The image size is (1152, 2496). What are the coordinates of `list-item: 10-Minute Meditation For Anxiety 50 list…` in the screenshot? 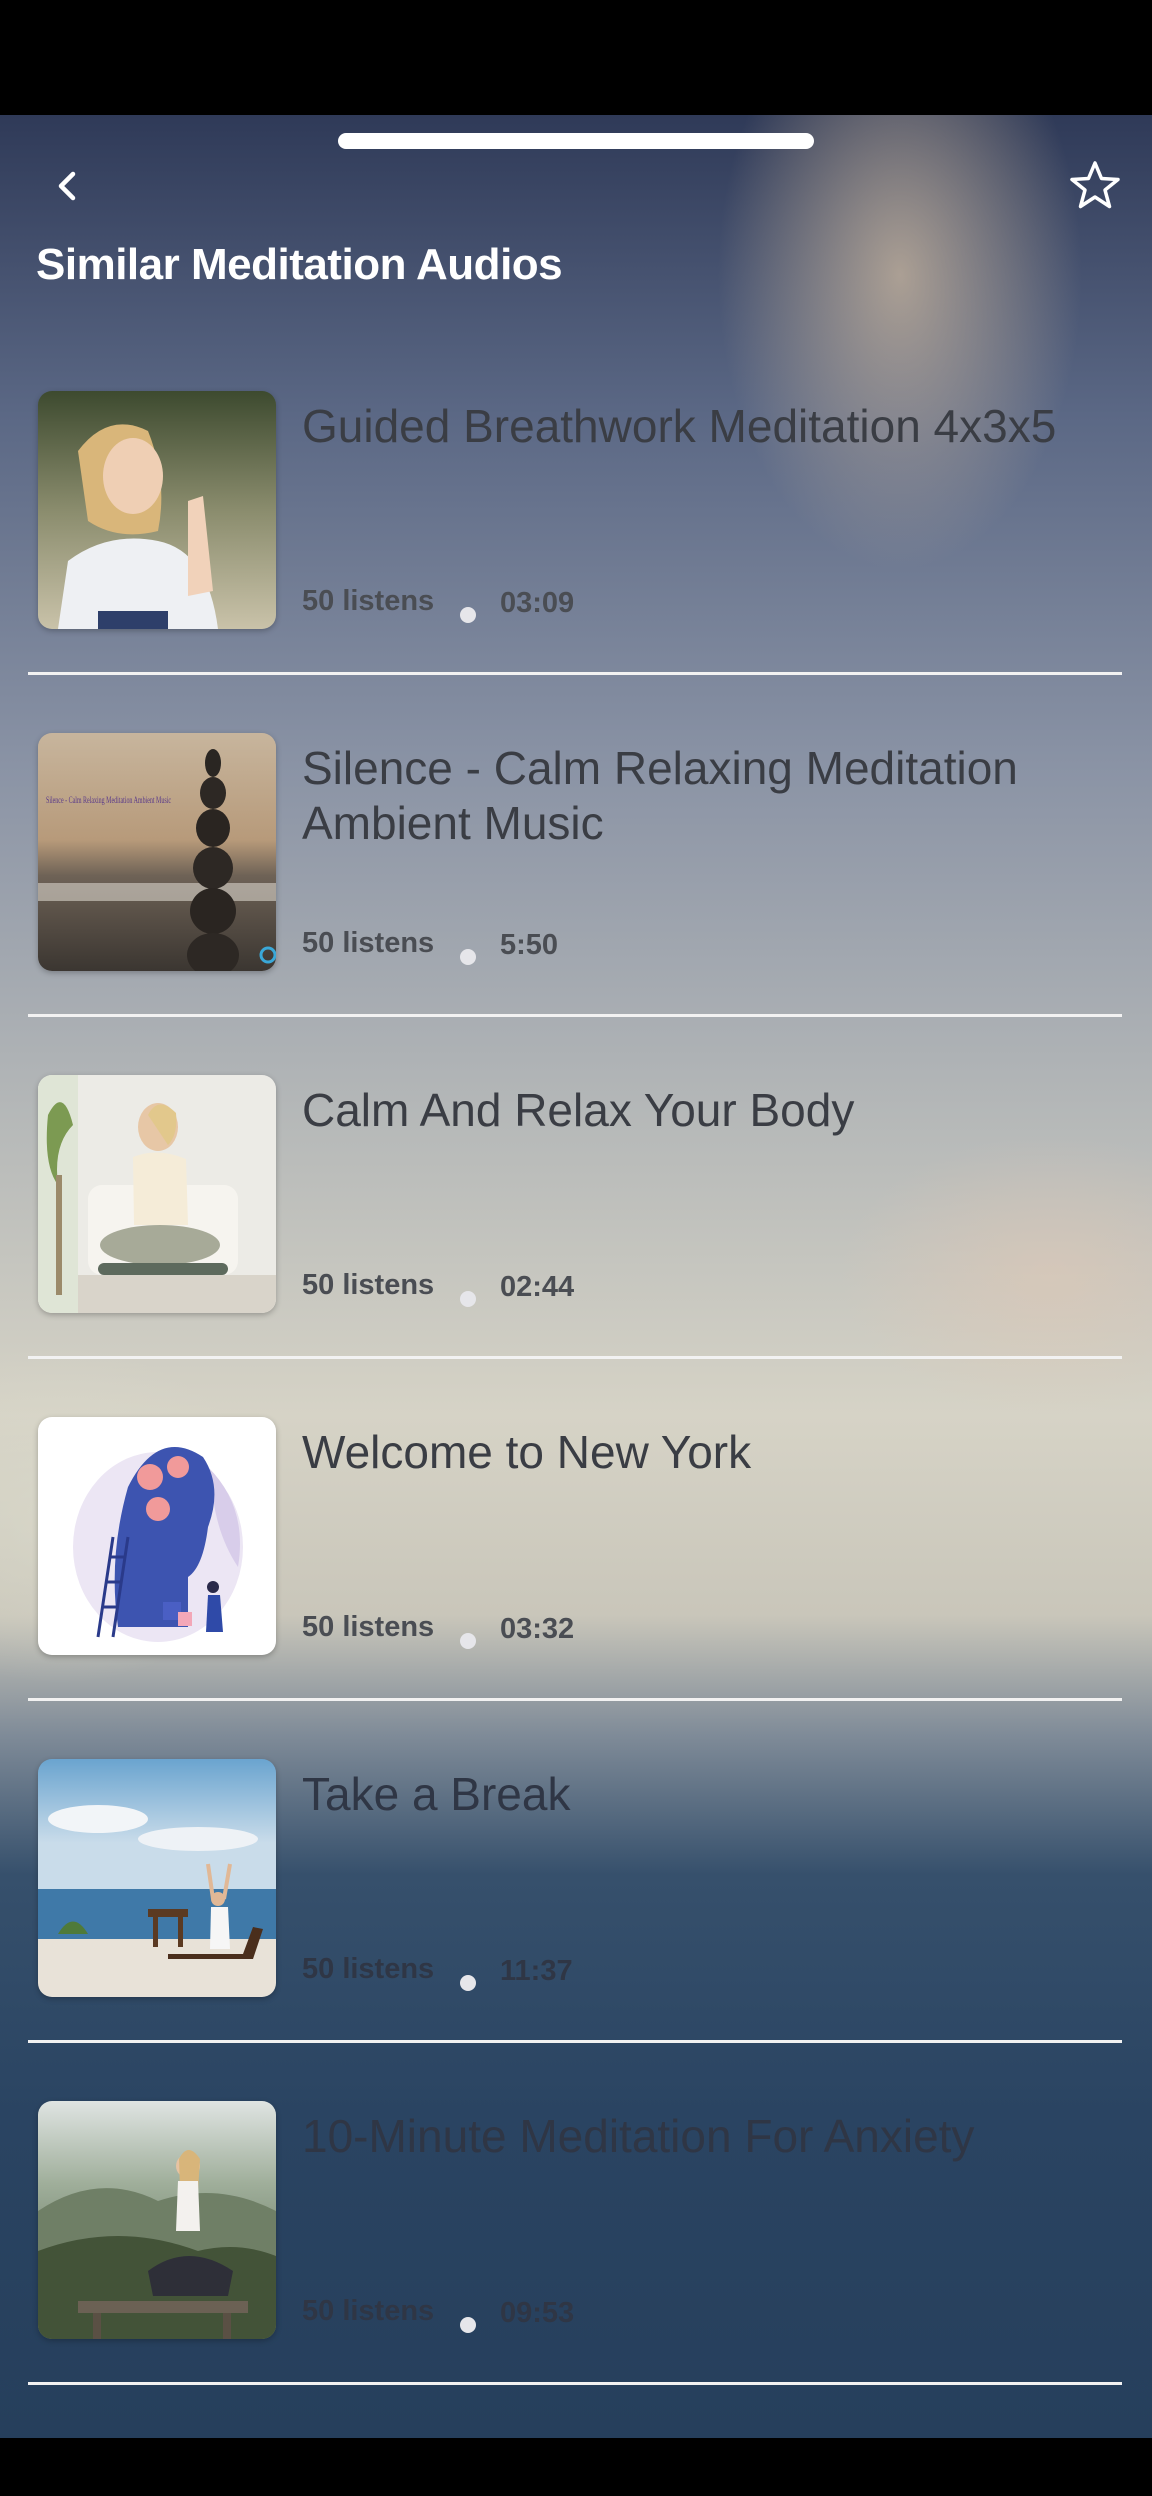 It's located at (576, 2236).